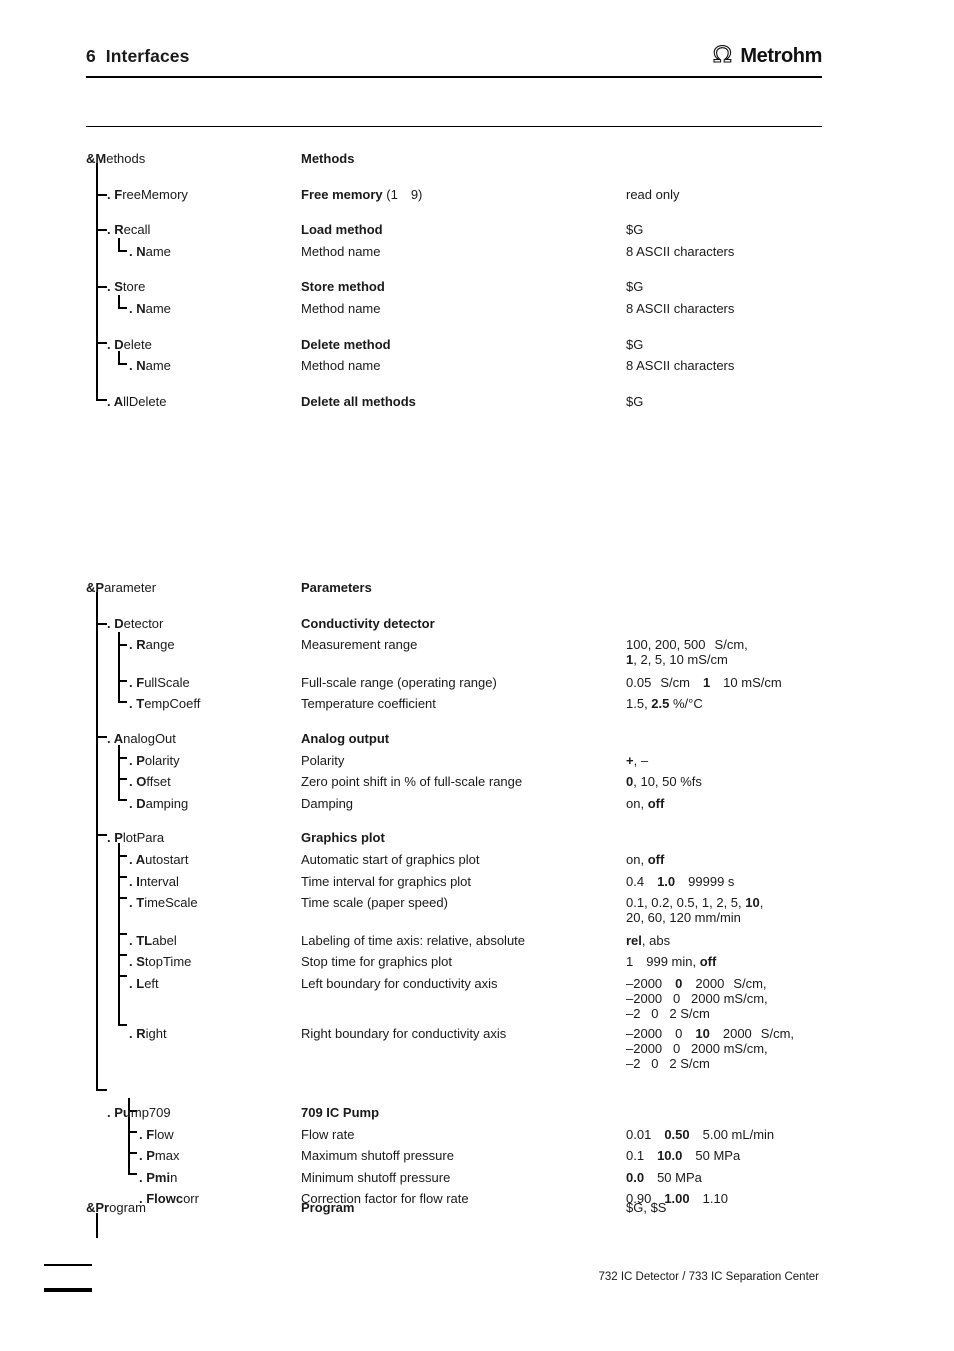 This screenshot has height=1351, width=954. Describe the element at coordinates (776, 760) in the screenshot. I see `row-value: +, –` at that location.